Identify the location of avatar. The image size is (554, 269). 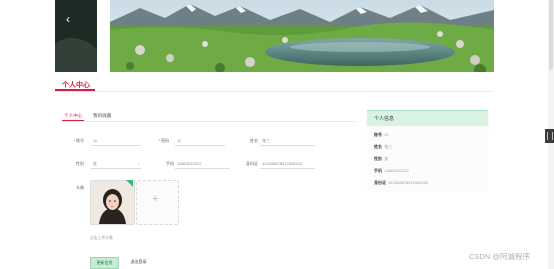
(112, 202).